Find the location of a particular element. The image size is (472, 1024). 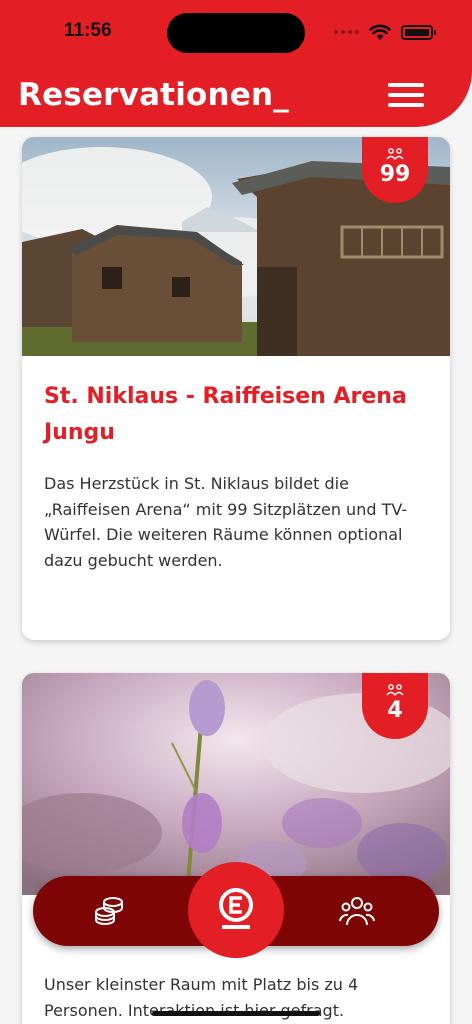

status-icons is located at coordinates (385, 32).